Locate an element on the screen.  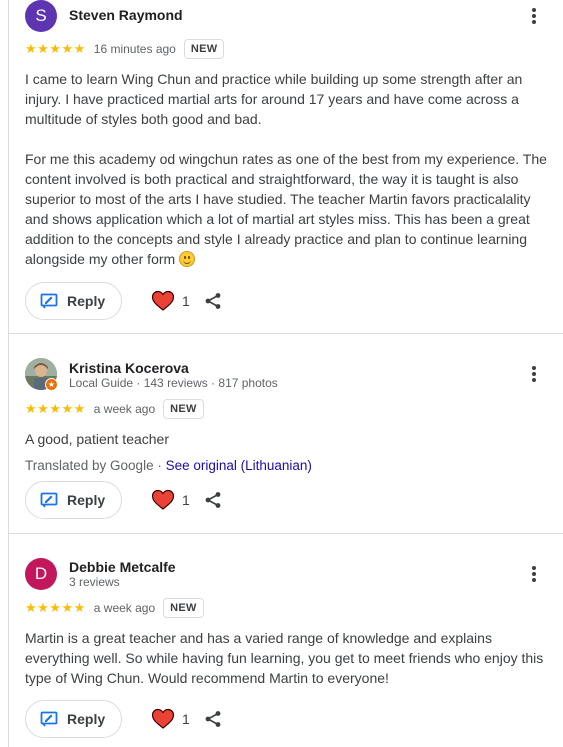
translated-by-label: Translated by Google · is located at coordinates (95, 465).